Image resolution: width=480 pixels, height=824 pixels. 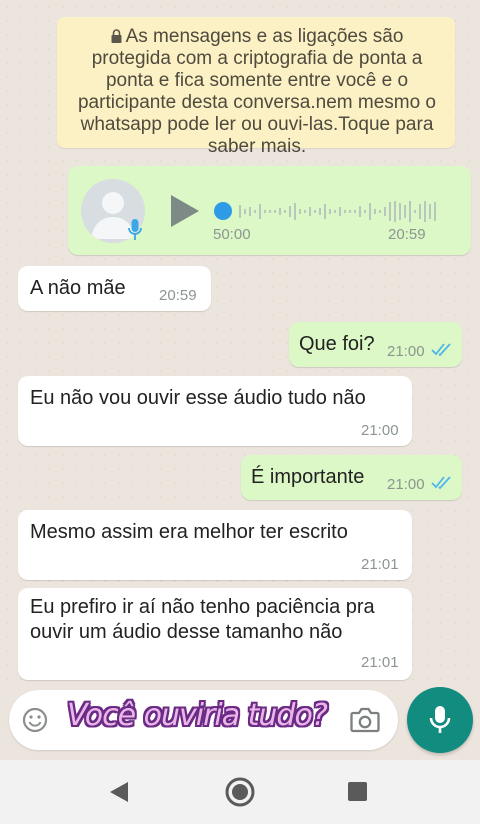 I want to click on record-voice-button, so click(x=440, y=720).